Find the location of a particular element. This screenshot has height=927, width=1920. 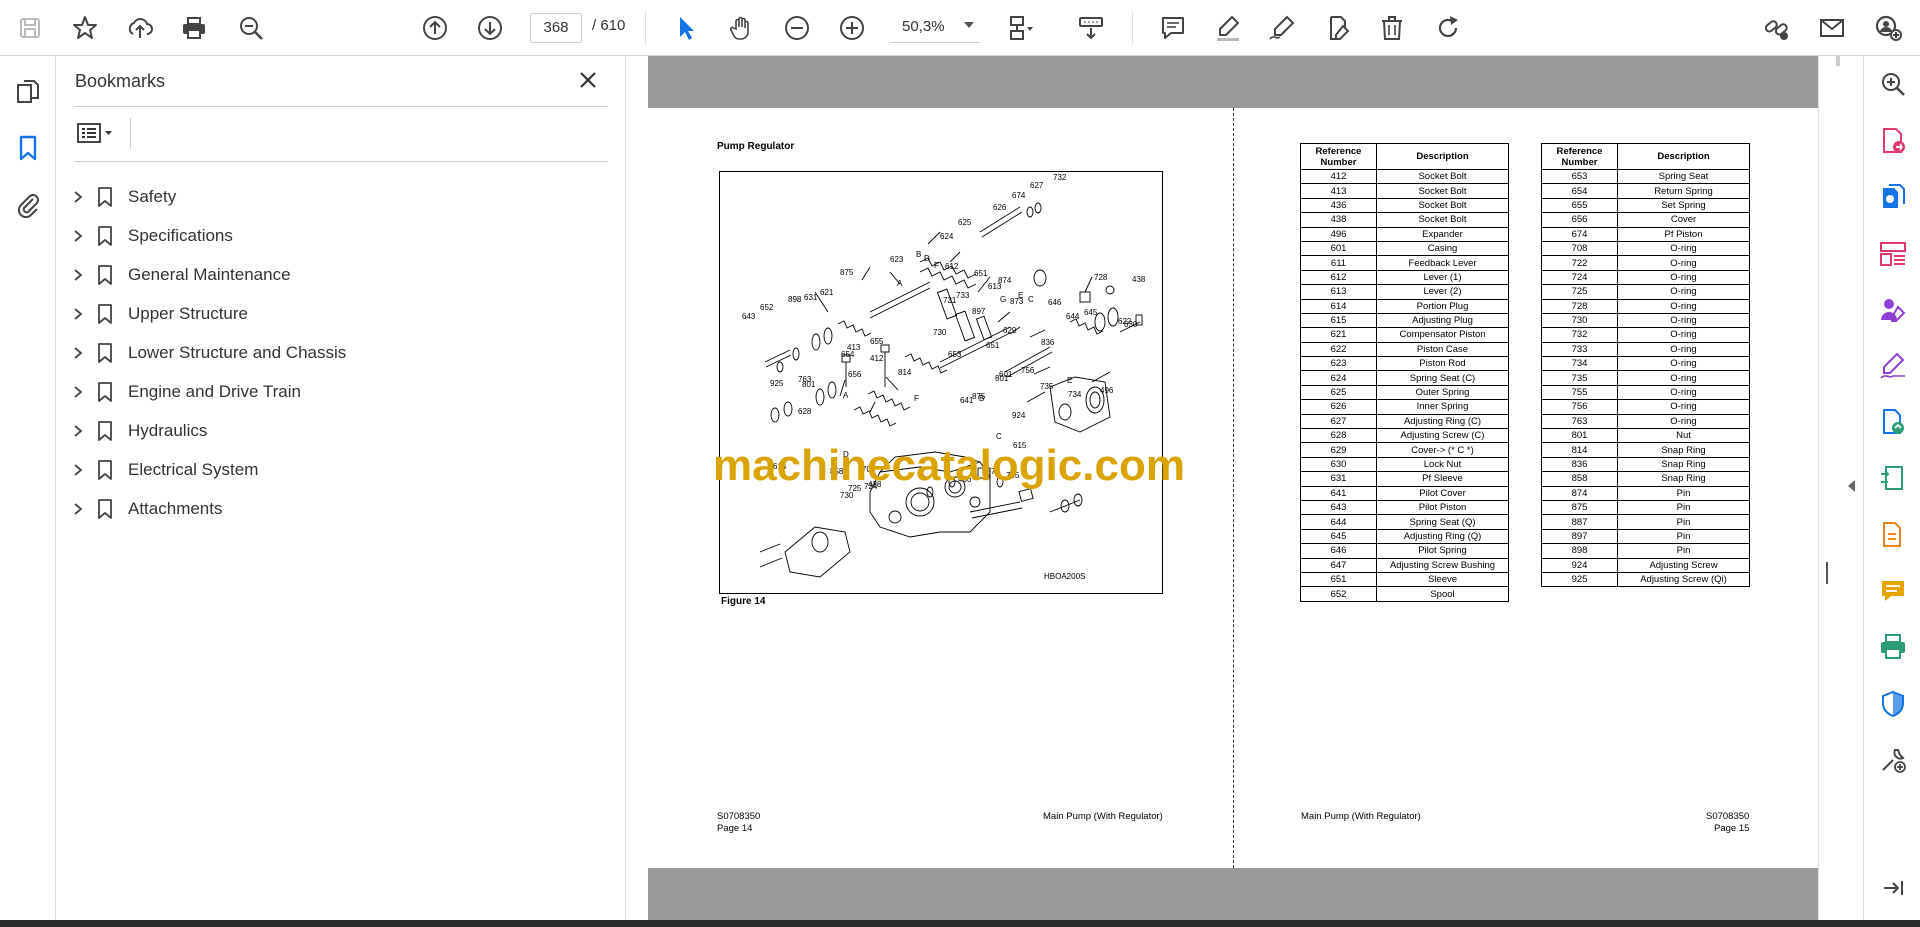

bookmark-item: Upper Structure is located at coordinates (159, 314).